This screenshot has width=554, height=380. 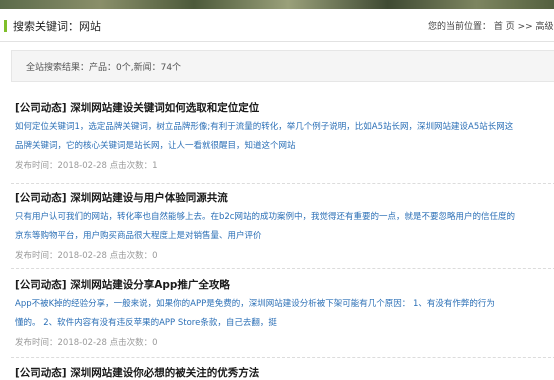 What do you see at coordinates (277, 25) in the screenshot?
I see `search-header: 搜索关键词：网站 您的当前位置： 首 页 >> 高级` at bounding box center [277, 25].